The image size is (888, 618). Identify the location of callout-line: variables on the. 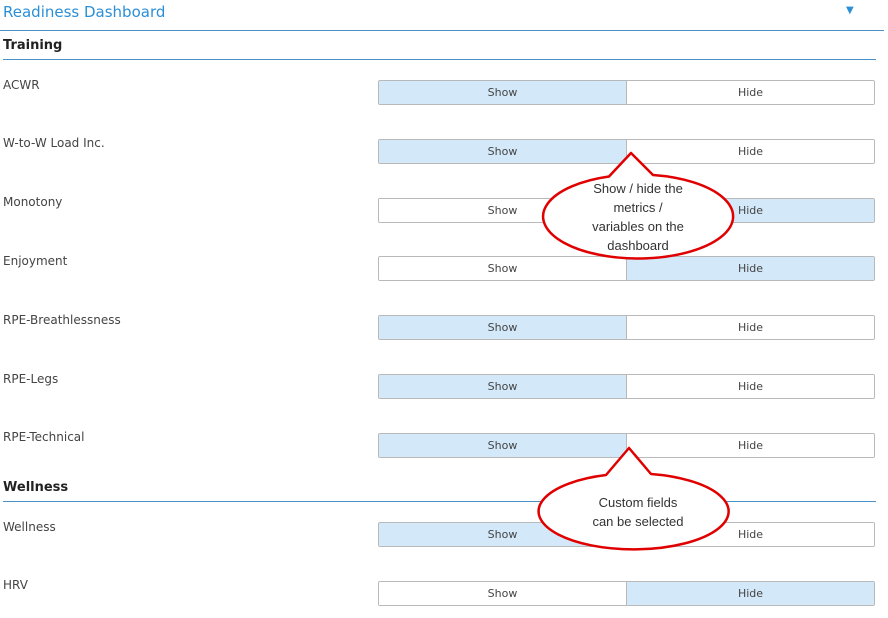
(638, 226).